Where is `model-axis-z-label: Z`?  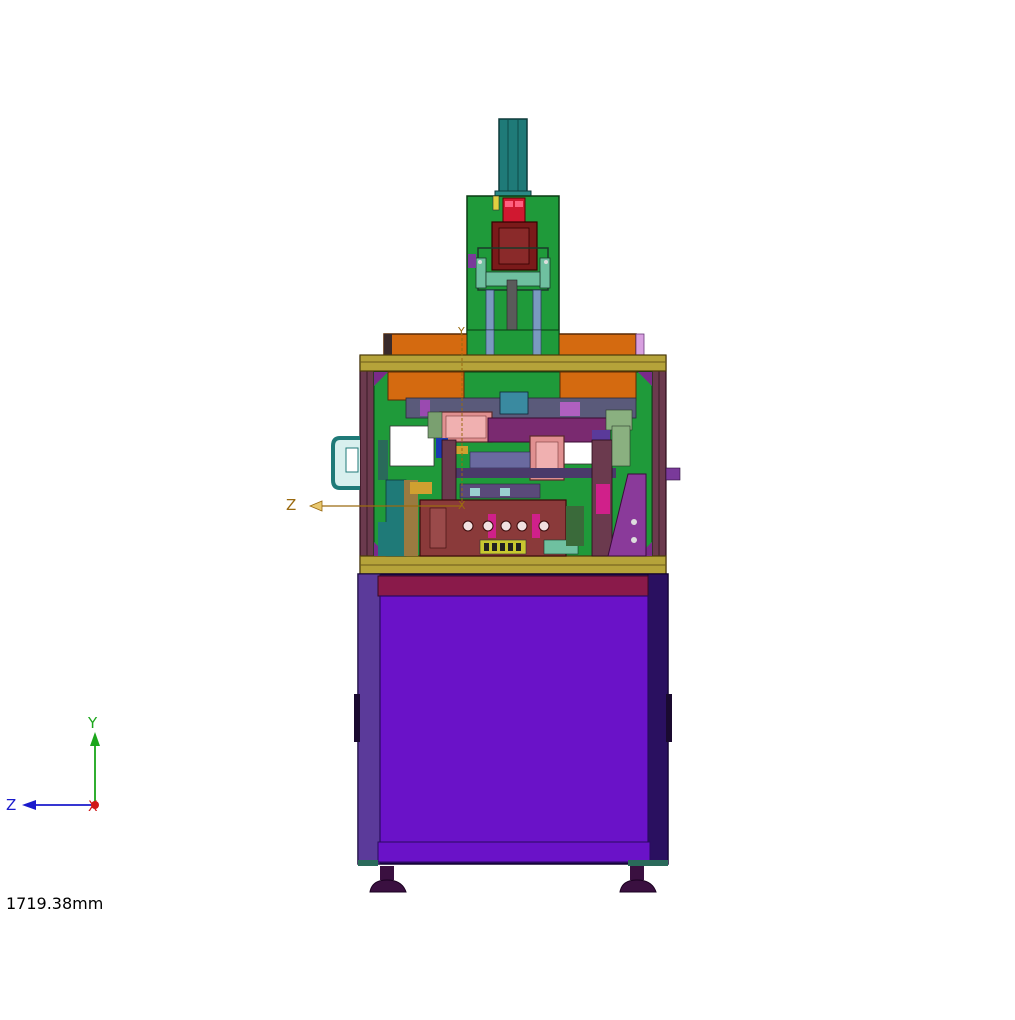
model-axis-z-label: Z is located at coordinates (291, 505).